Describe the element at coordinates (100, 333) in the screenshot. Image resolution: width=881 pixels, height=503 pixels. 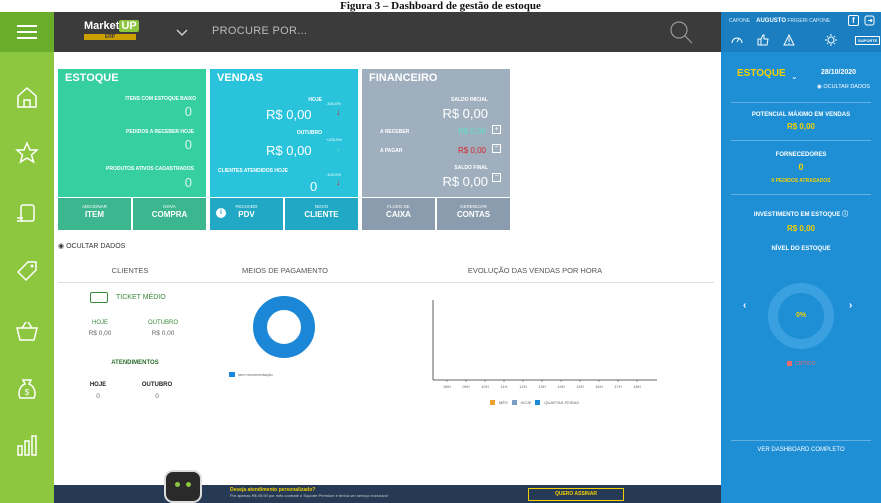
I see `today-value: R$ 0,00` at that location.